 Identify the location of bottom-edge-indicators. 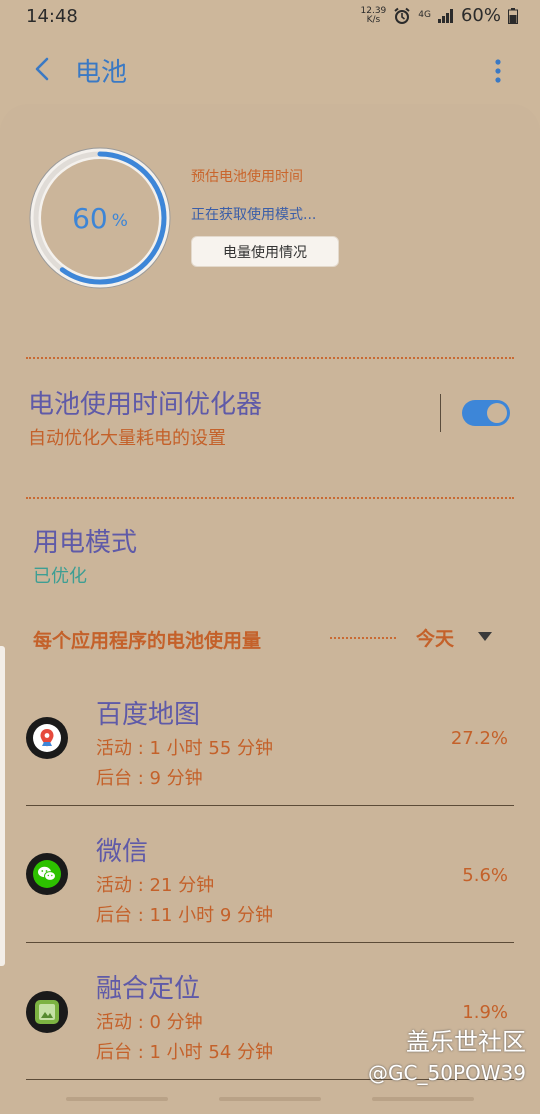
(270, 1100).